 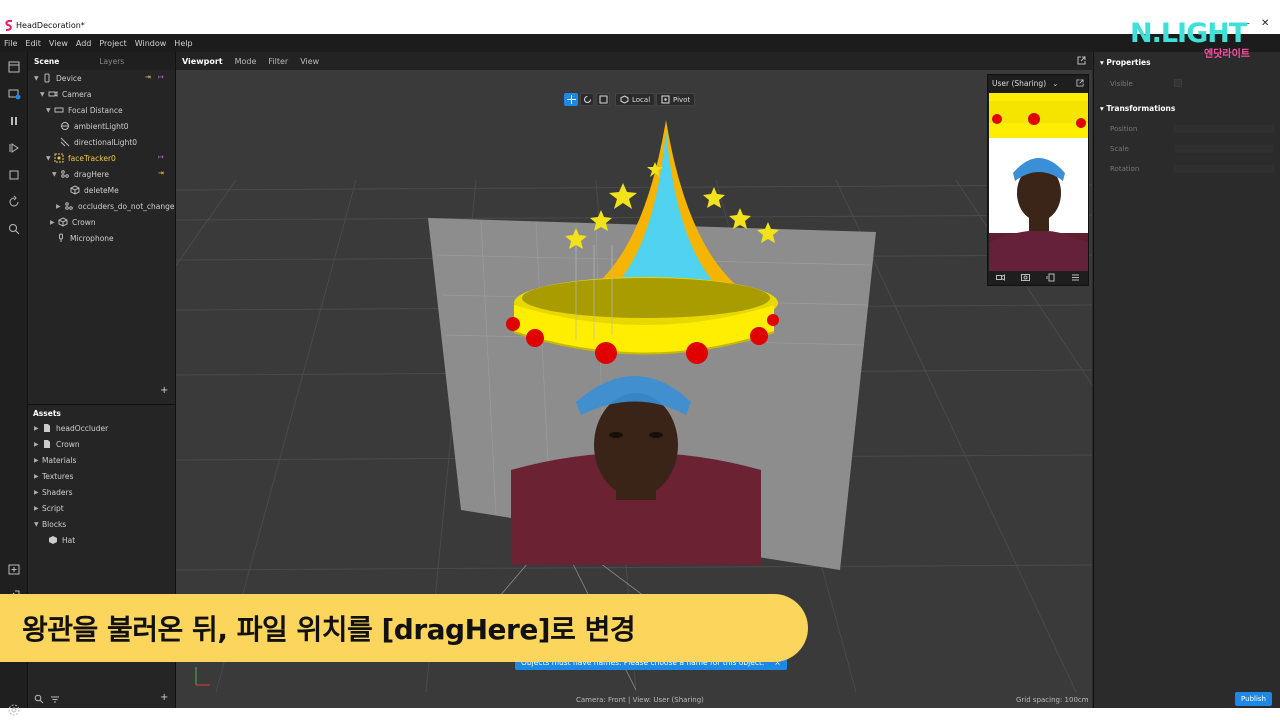 I want to click on add-asset-button: +, so click(x=164, y=697).